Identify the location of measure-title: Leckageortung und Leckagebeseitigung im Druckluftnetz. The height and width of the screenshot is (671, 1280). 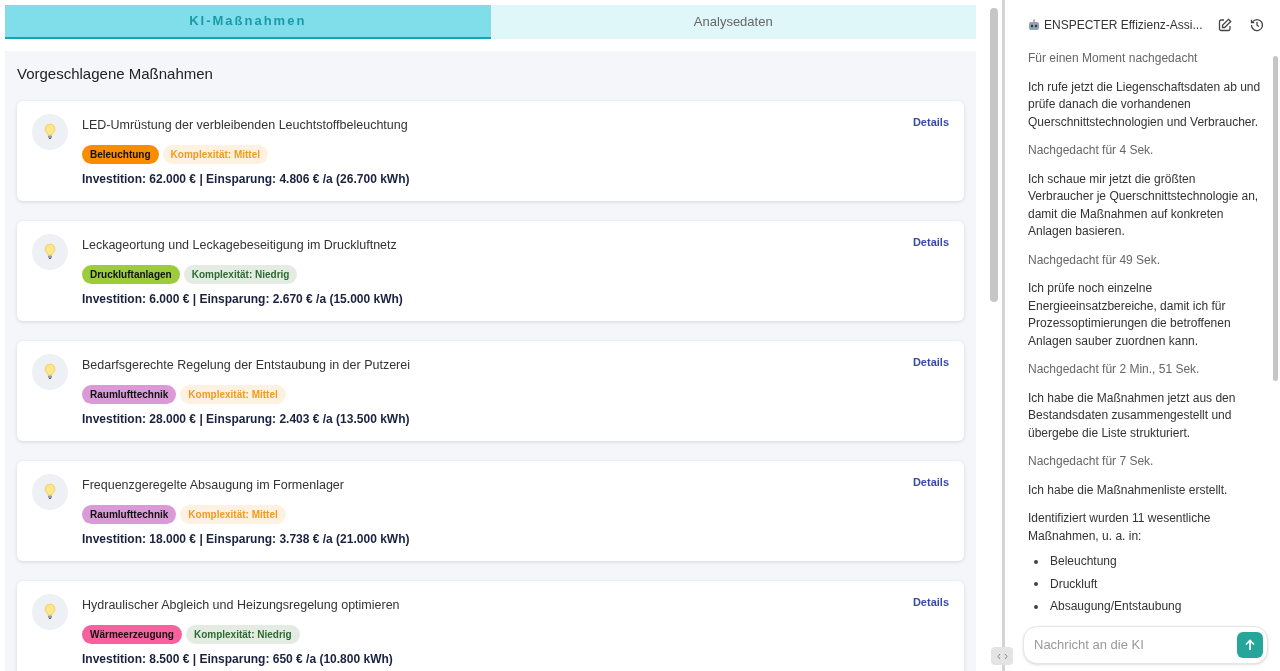
(239, 245).